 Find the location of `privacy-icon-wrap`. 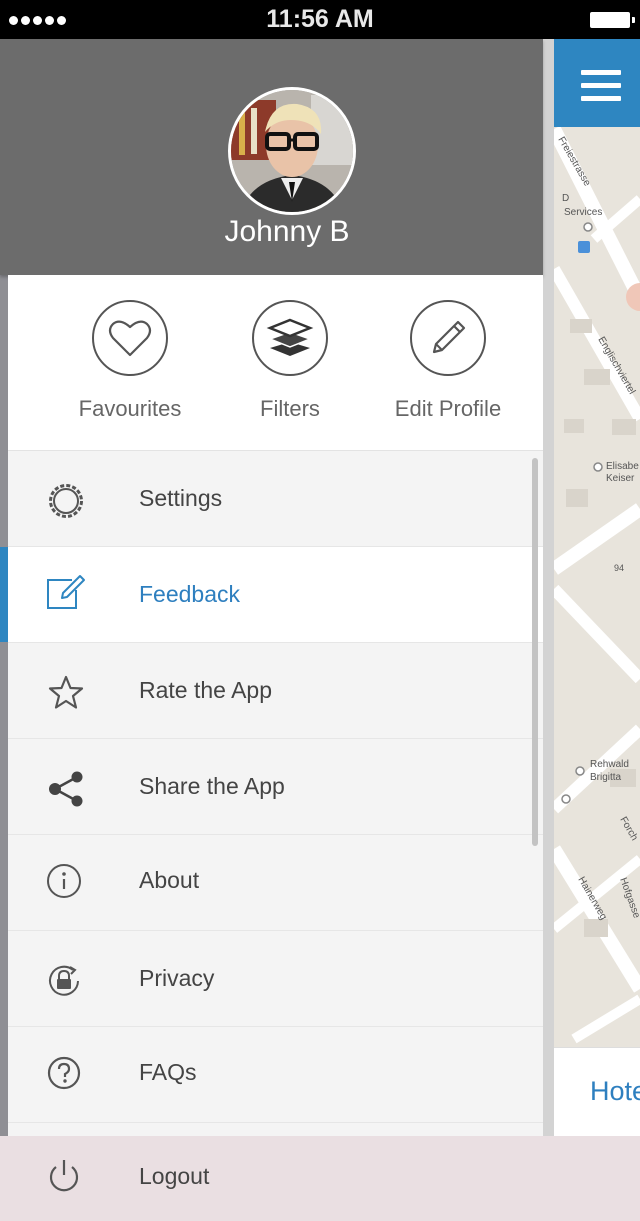

privacy-icon-wrap is located at coordinates (66, 981).